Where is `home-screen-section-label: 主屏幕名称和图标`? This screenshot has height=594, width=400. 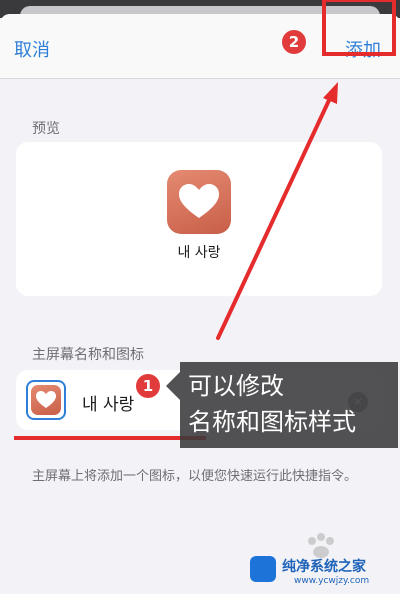
home-screen-section-label: 主屏幕名称和图标 is located at coordinates (88, 355).